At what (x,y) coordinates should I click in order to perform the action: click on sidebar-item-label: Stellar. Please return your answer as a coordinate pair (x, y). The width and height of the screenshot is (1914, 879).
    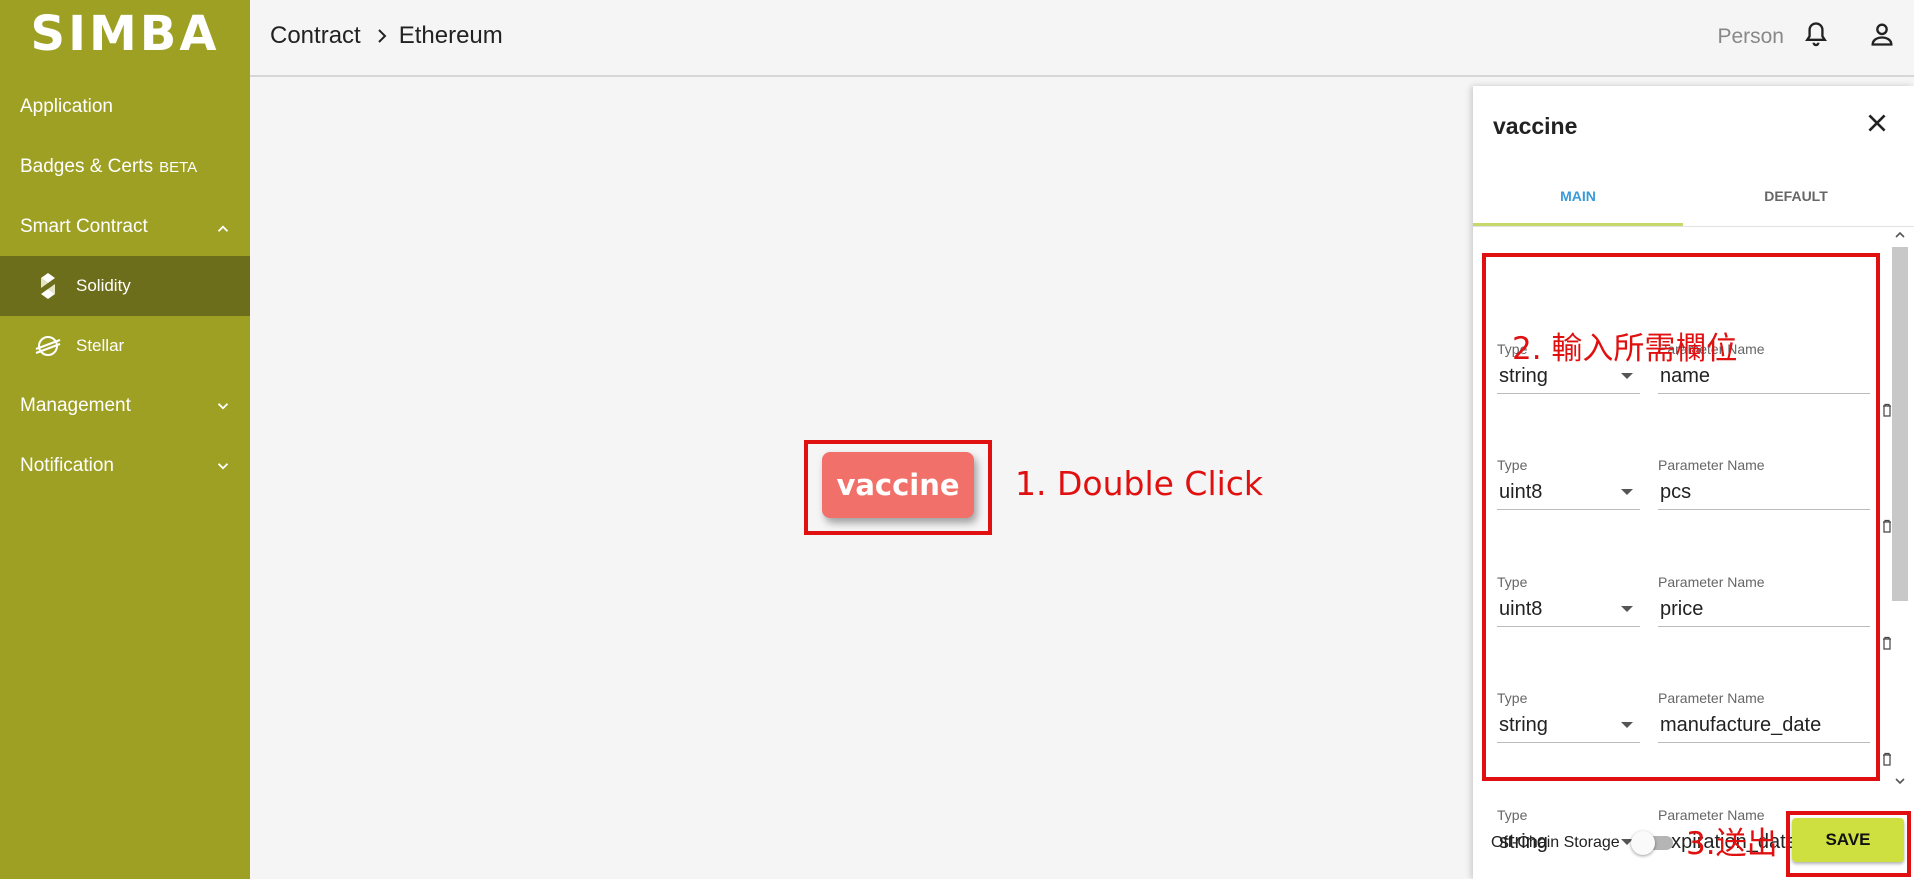
    Looking at the image, I should click on (100, 345).